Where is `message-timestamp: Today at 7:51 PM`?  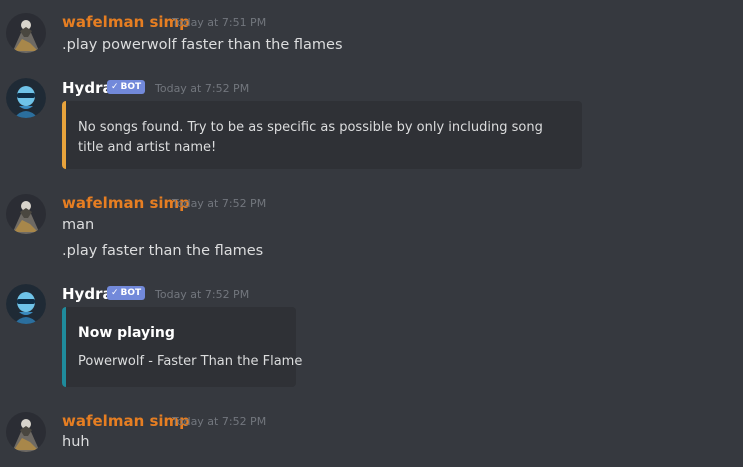 message-timestamp: Today at 7:51 PM is located at coordinates (219, 22).